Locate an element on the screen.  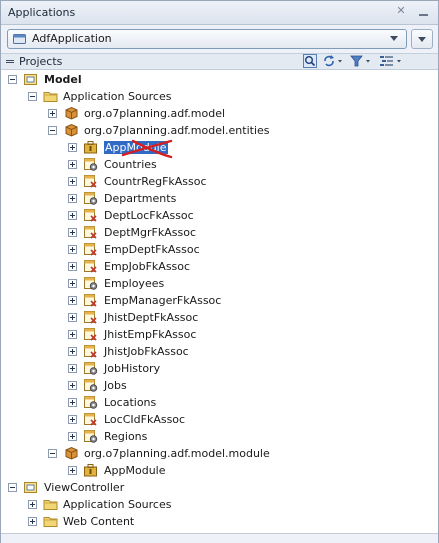
tree-node-label: Countries is located at coordinates (130, 164).